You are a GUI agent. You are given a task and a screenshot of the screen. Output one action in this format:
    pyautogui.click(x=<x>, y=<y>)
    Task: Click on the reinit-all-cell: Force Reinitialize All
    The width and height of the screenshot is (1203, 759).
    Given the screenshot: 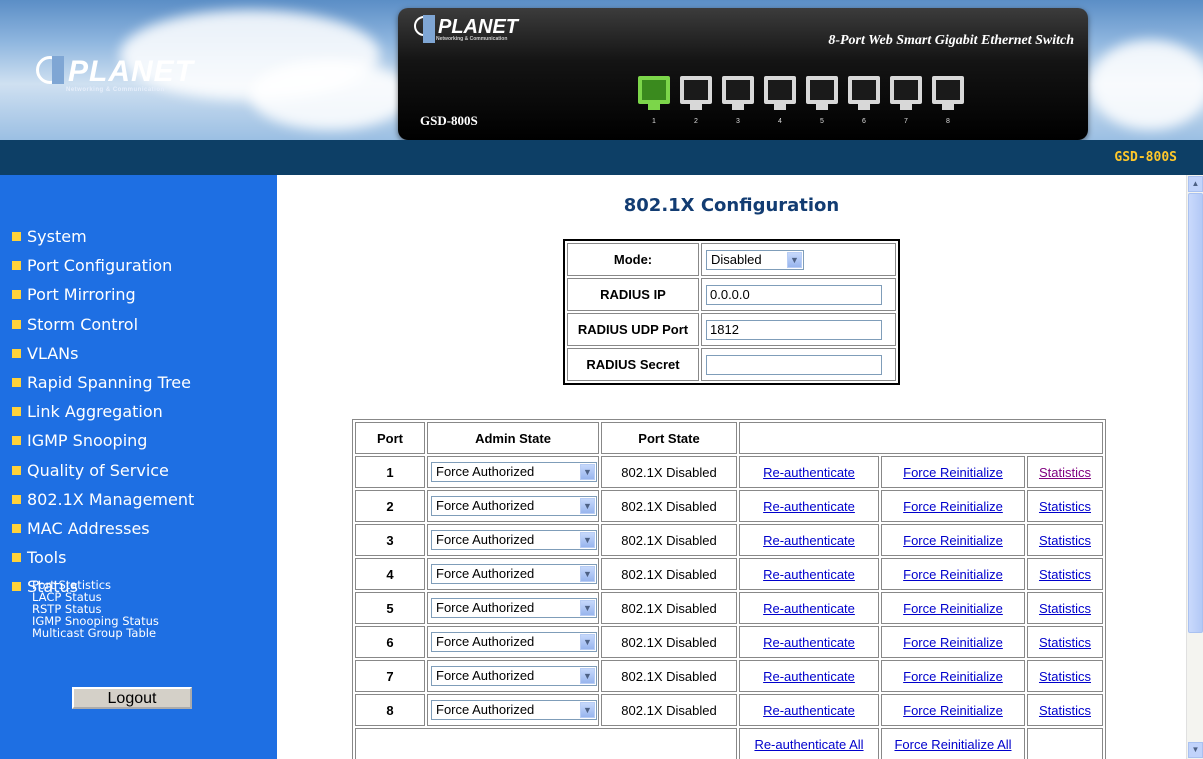 What is the action you would take?
    pyautogui.click(x=953, y=743)
    